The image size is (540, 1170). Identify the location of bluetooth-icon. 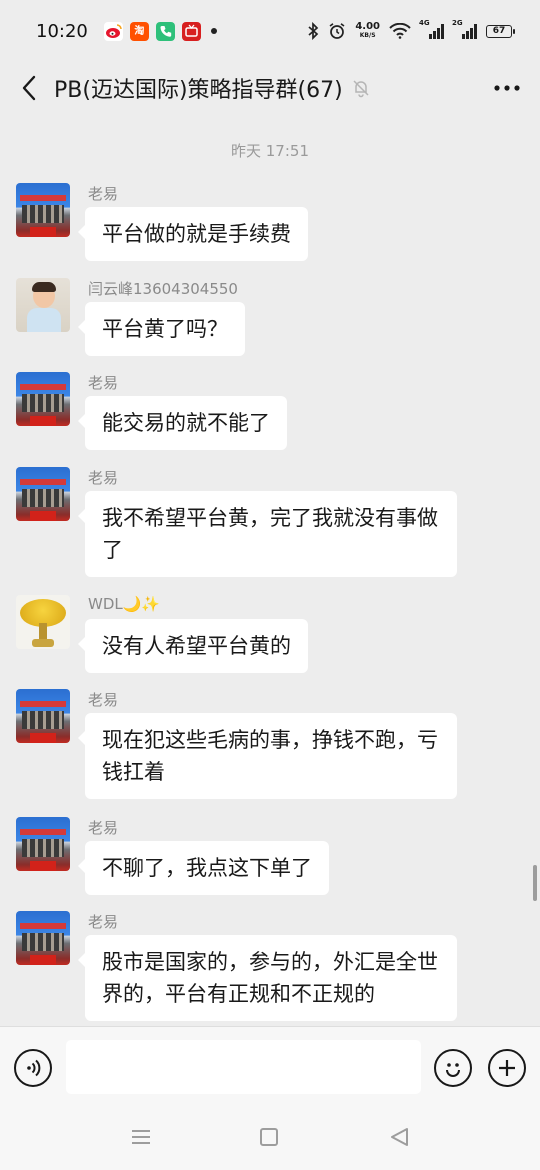
(313, 31).